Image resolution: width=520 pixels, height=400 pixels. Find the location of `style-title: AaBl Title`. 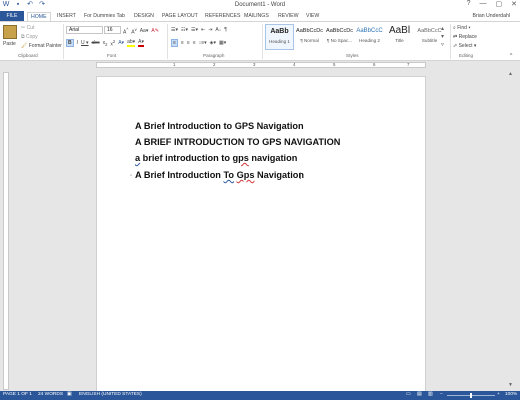

style-title: AaBl Title is located at coordinates (399, 37).